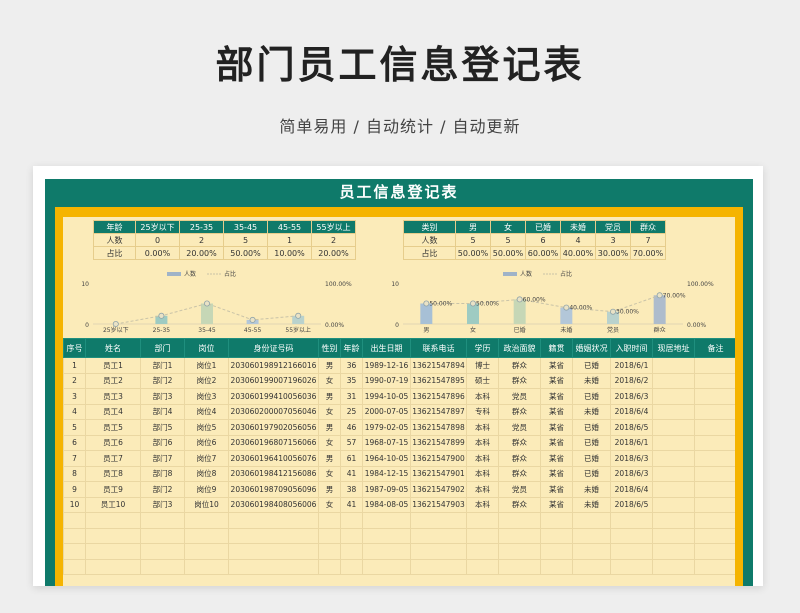 The width and height of the screenshot is (800, 613). Describe the element at coordinates (206, 504) in the screenshot. I see `table-cell: 岗位10` at that location.